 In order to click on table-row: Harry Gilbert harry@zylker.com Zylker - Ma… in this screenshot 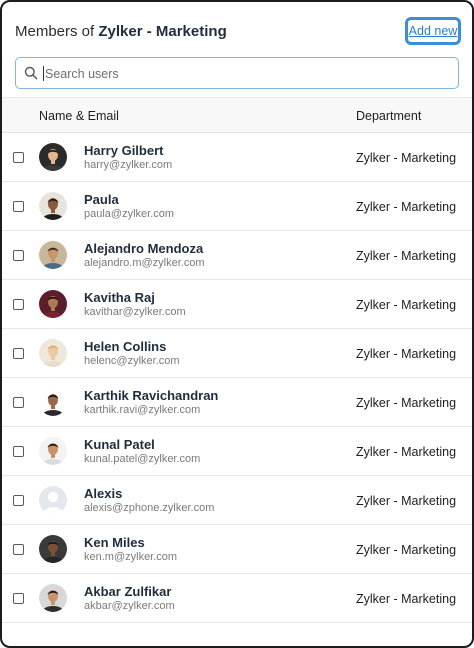, I will do `click(237, 157)`.